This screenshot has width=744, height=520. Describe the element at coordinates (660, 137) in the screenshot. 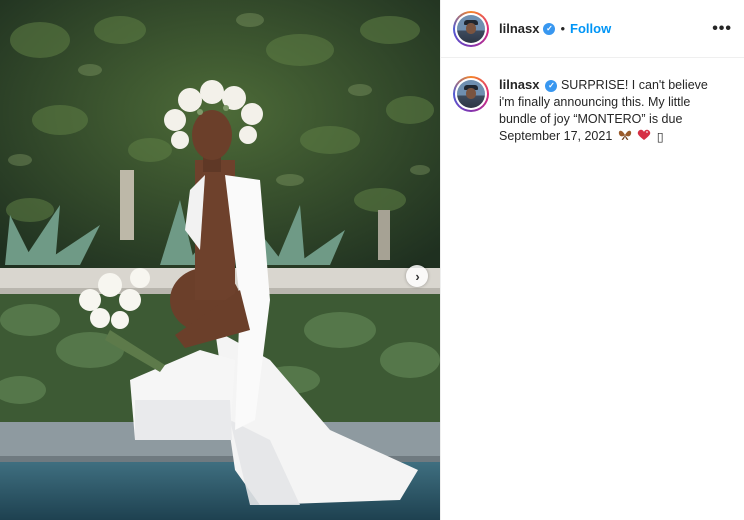

I see `unknown-glyph-icon: ▯` at that location.